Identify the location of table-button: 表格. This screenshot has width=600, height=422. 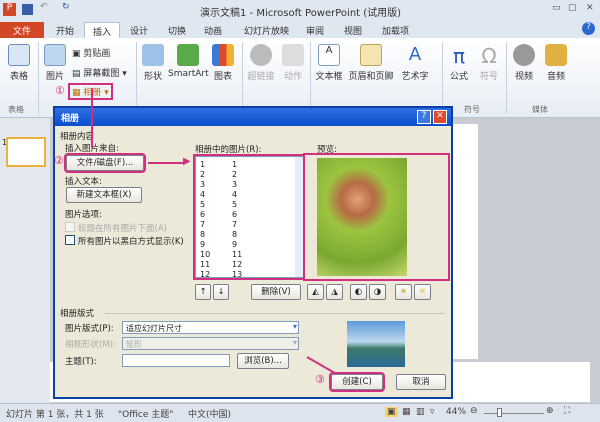
(19, 63).